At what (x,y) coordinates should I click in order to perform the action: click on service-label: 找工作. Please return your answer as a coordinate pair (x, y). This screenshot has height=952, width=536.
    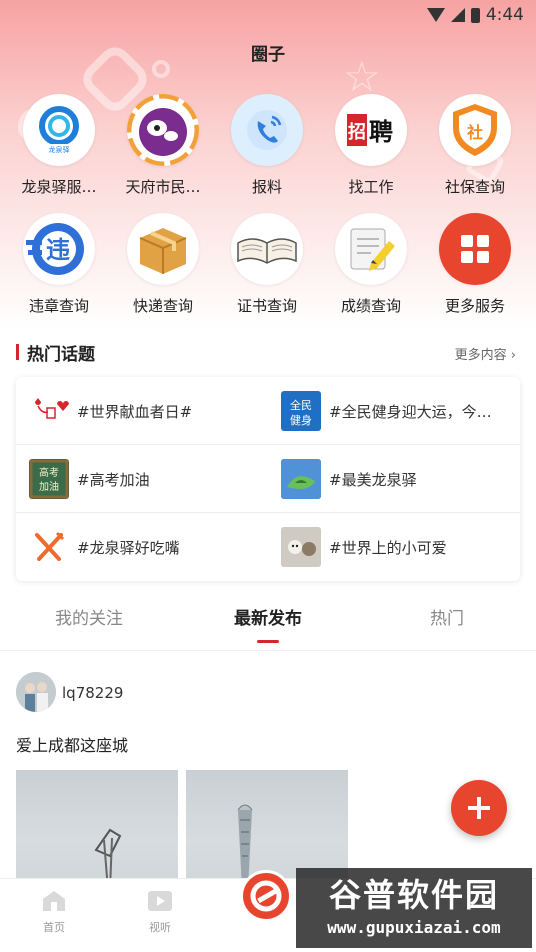
    Looking at the image, I should click on (371, 187).